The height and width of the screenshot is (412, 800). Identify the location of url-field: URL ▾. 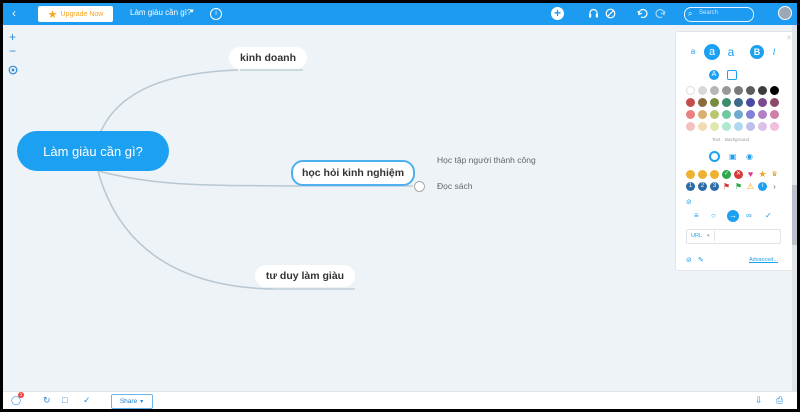
(733, 236).